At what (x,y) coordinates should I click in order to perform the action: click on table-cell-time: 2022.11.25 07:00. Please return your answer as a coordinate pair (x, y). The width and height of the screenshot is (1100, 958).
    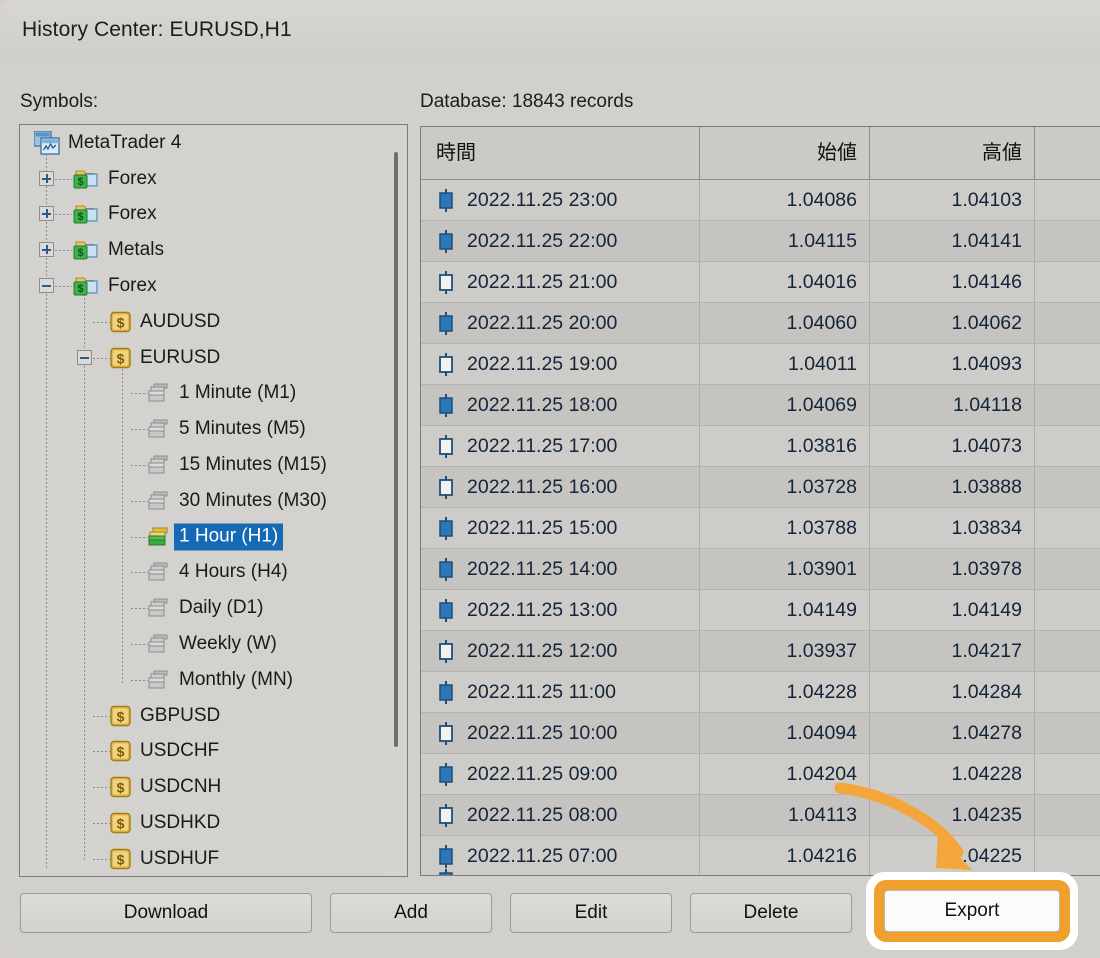
    Looking at the image, I should click on (560, 855).